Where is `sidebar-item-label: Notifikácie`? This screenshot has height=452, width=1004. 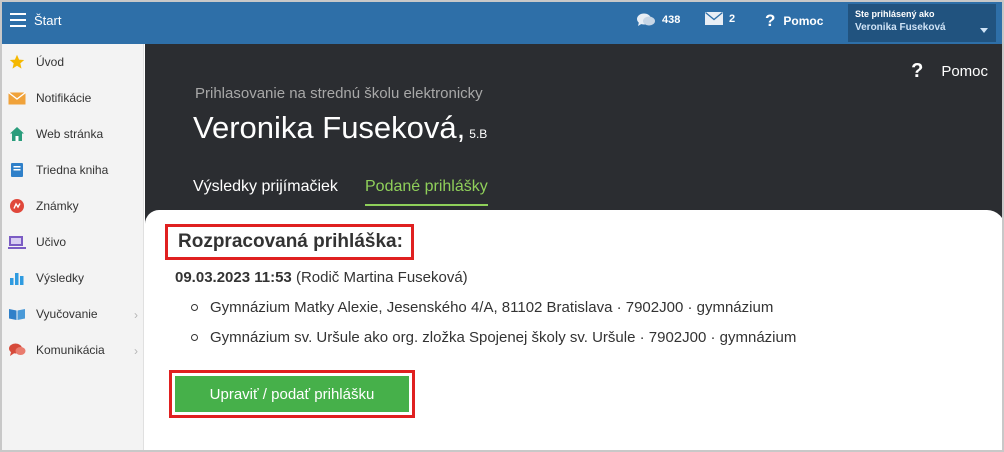 sidebar-item-label: Notifikácie is located at coordinates (64, 98).